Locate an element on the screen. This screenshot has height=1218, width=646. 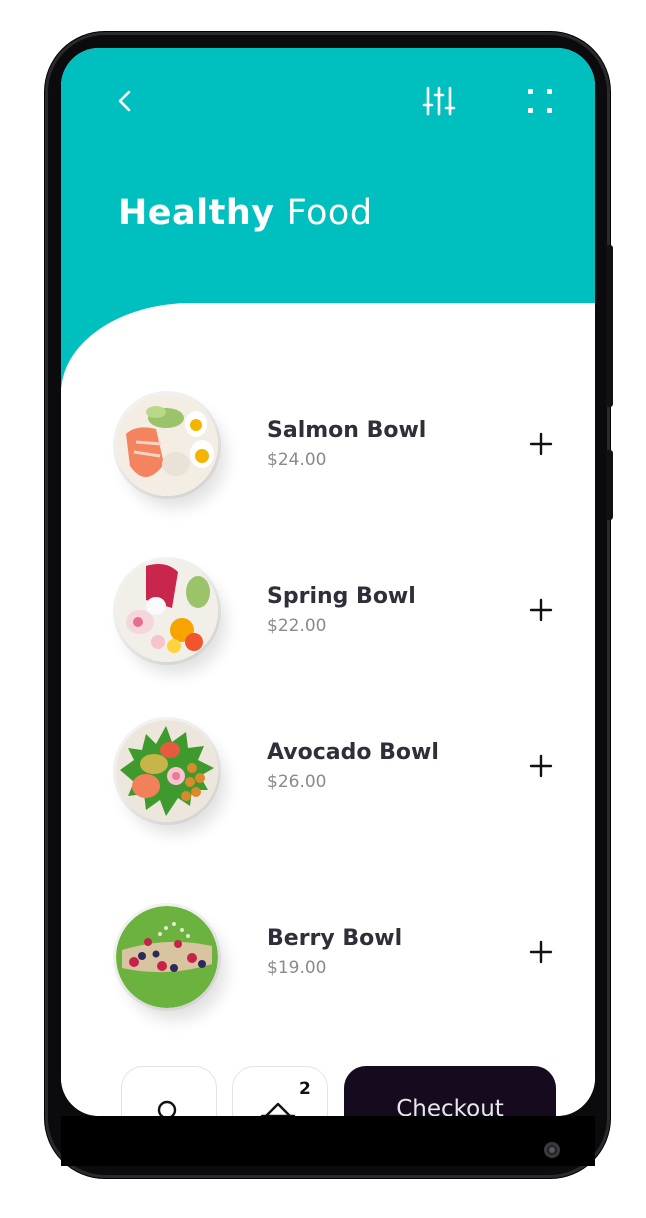
back-button is located at coordinates (126, 101).